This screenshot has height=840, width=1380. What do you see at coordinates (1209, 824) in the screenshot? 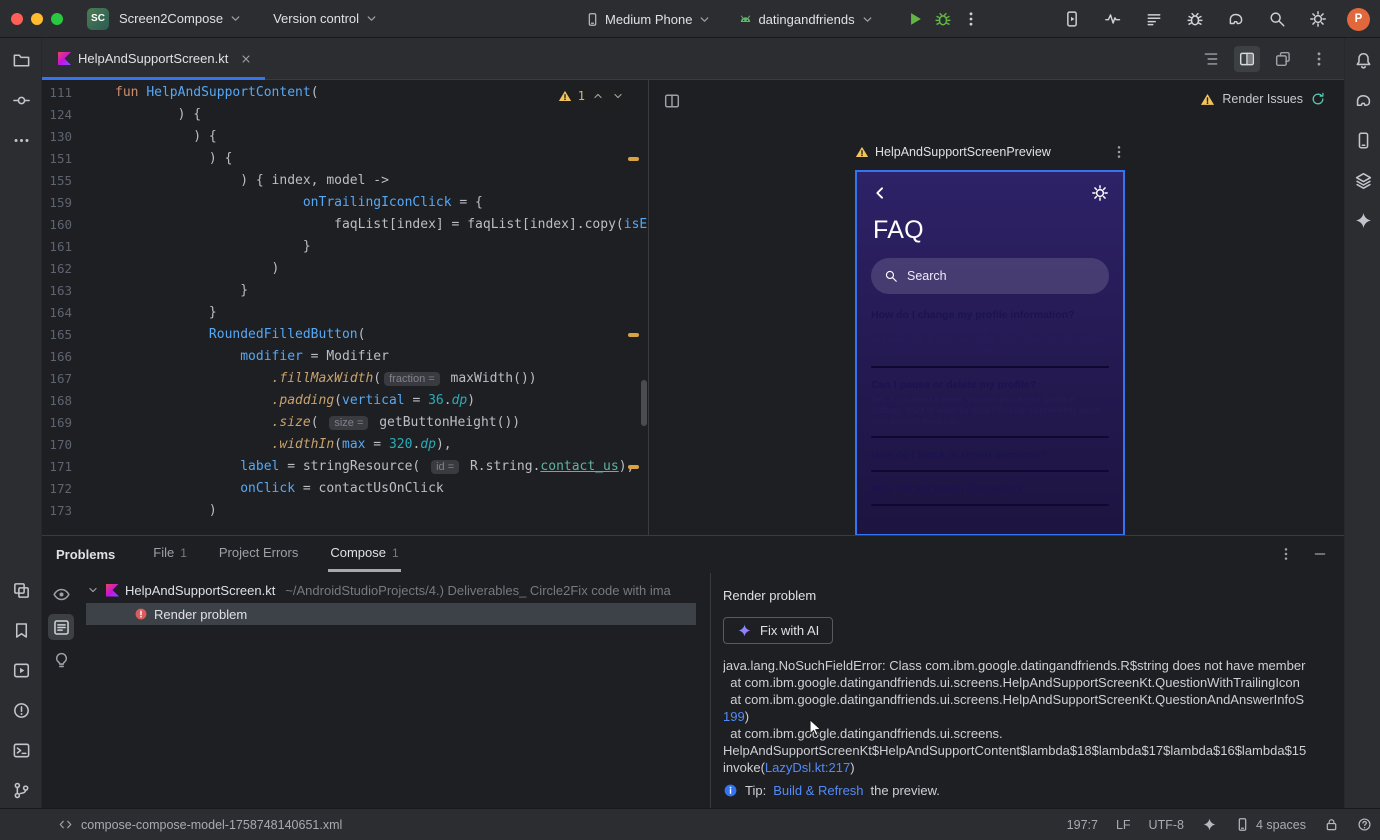
I see `ai-status-widget` at bounding box center [1209, 824].